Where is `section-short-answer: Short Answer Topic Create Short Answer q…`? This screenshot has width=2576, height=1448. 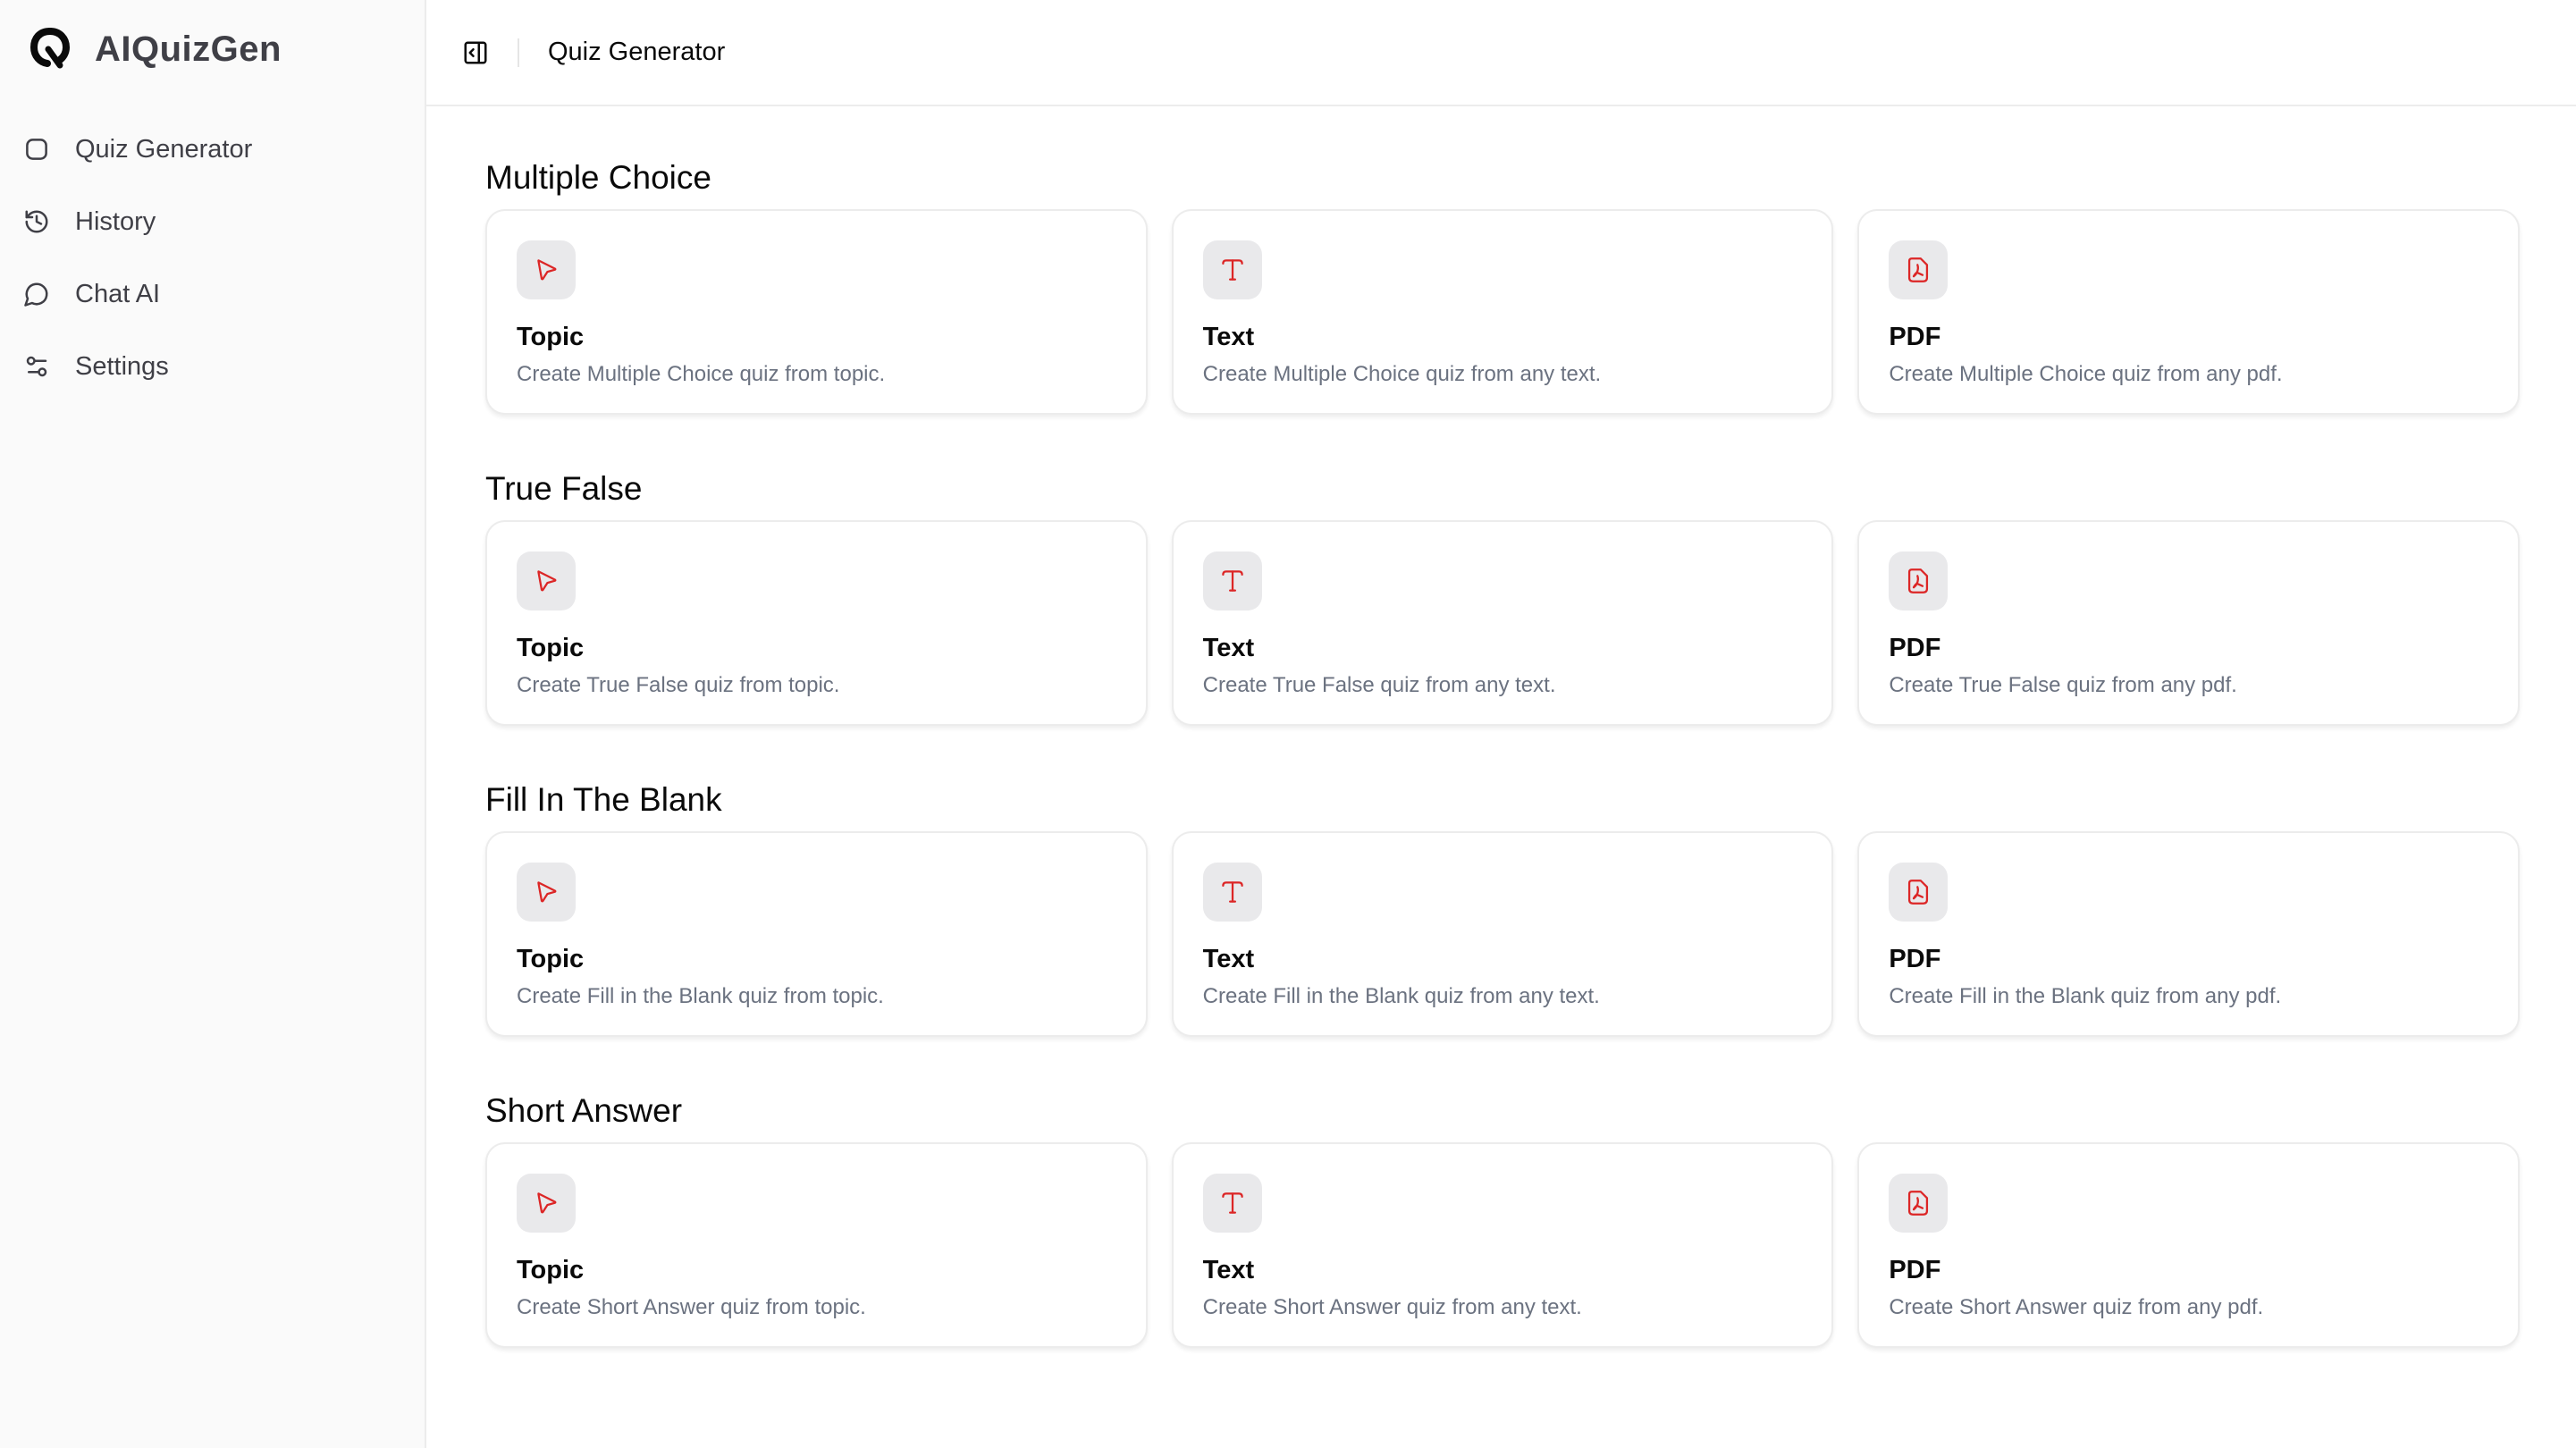 section-short-answer: Short Answer Topic Create Short Answer q… is located at coordinates (1503, 1219).